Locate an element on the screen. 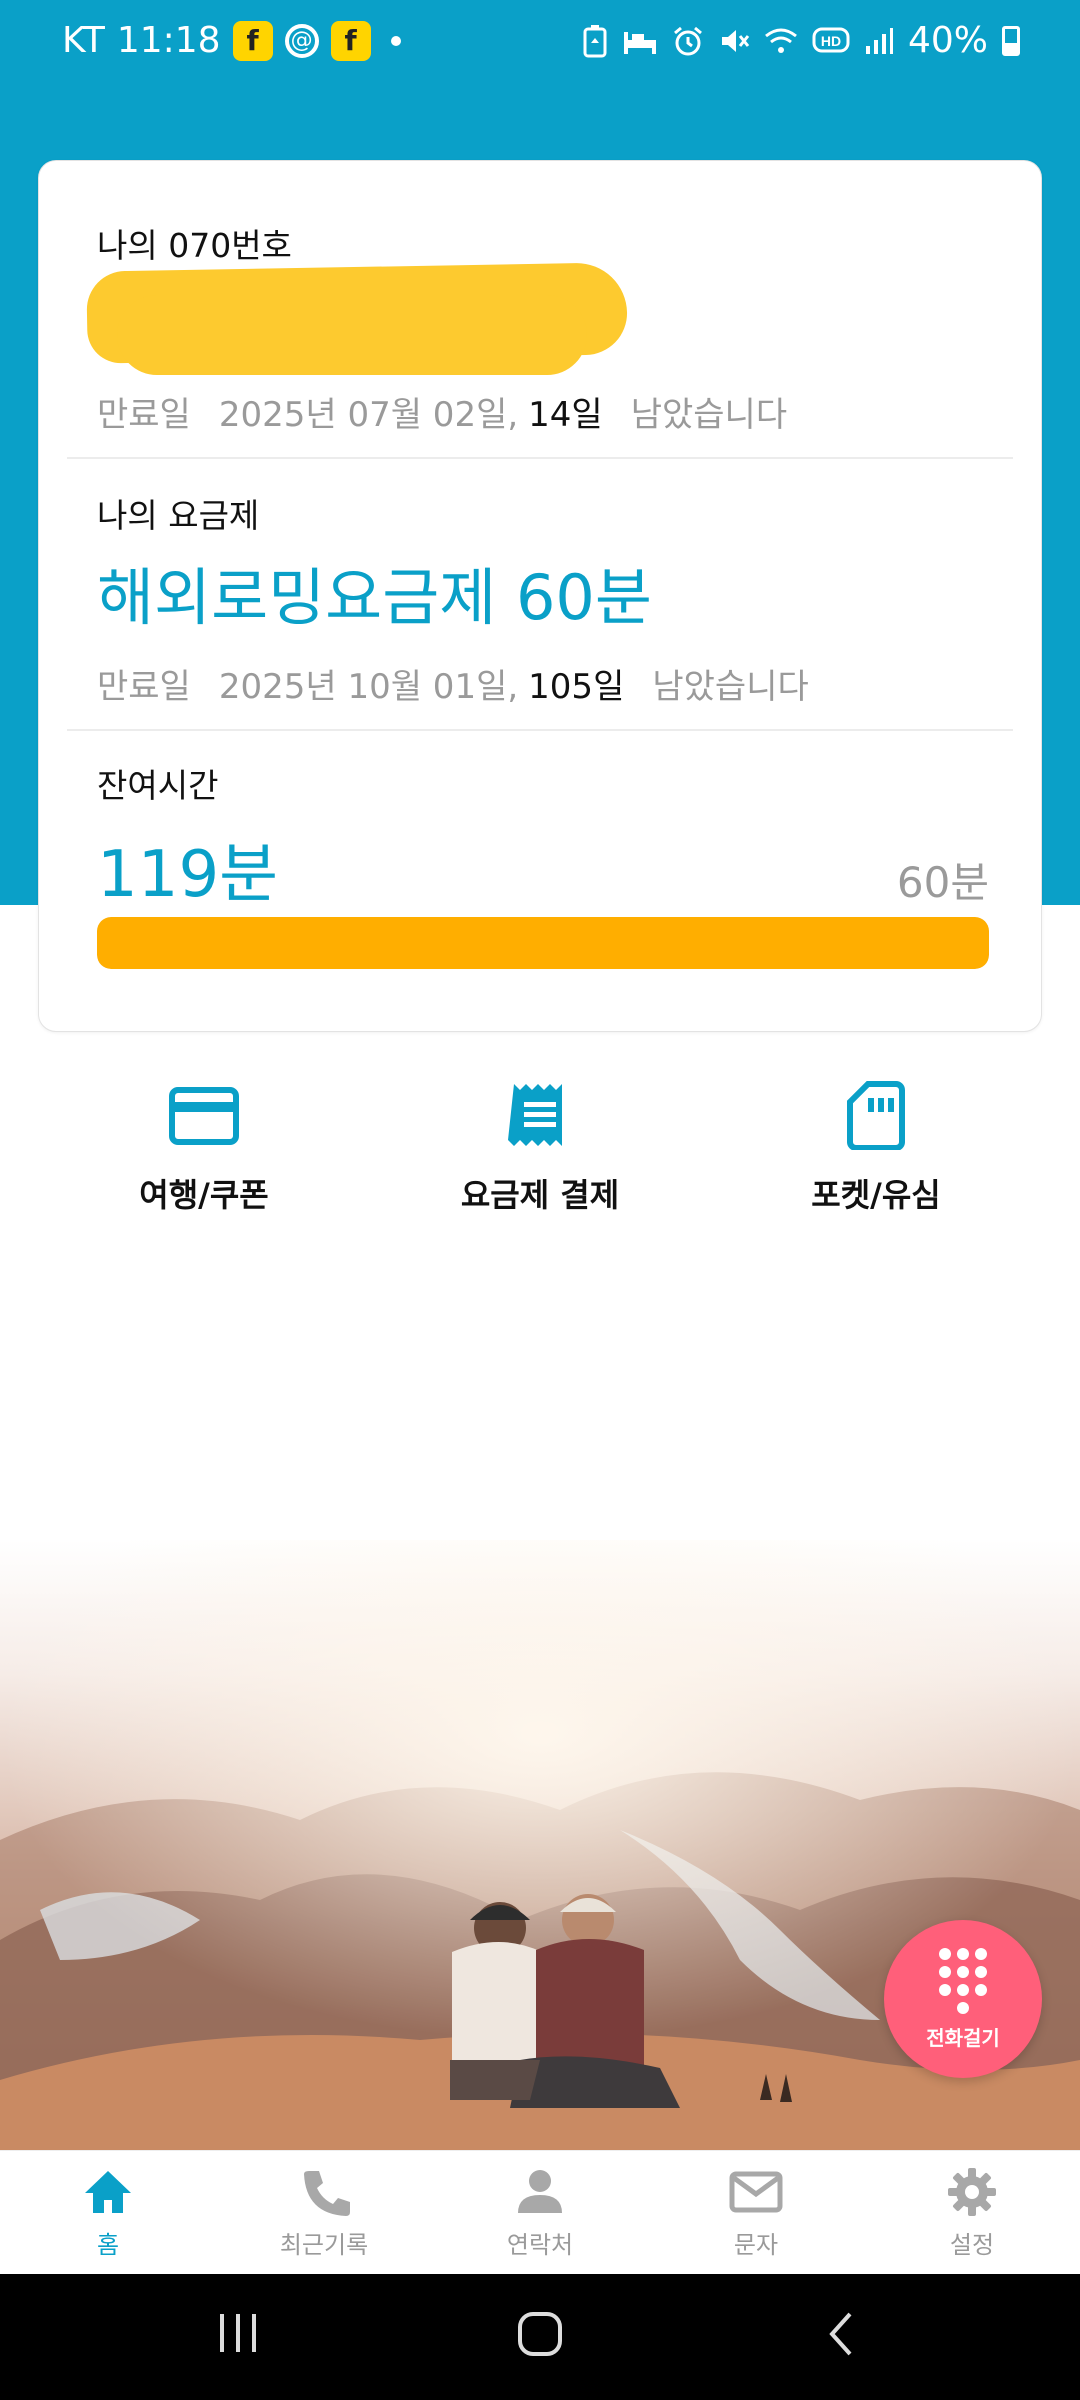 The height and width of the screenshot is (2400, 1080). carrier-label: KT is located at coordinates (83, 40).